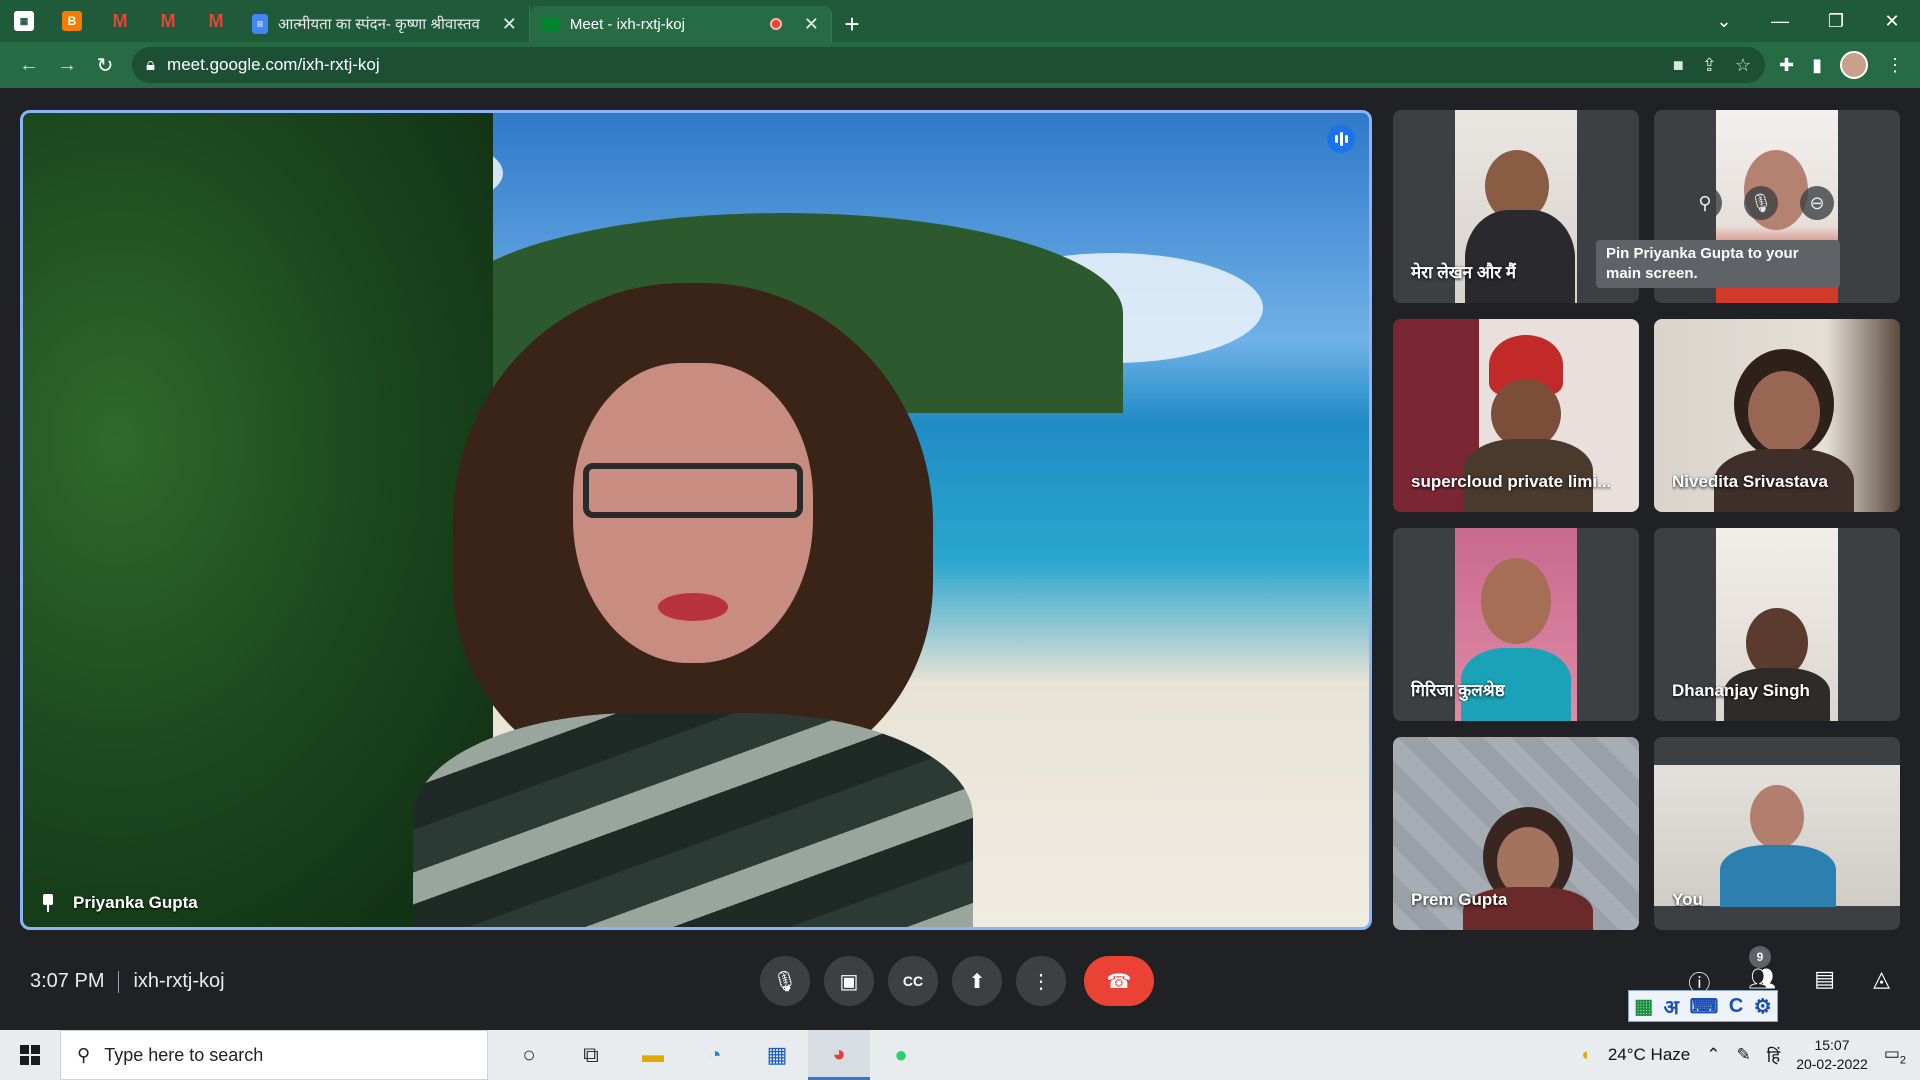 The height and width of the screenshot is (1080, 1920). Describe the element at coordinates (1464, 272) in the screenshot. I see `participant-name: मेरा लेखन और मैं` at that location.